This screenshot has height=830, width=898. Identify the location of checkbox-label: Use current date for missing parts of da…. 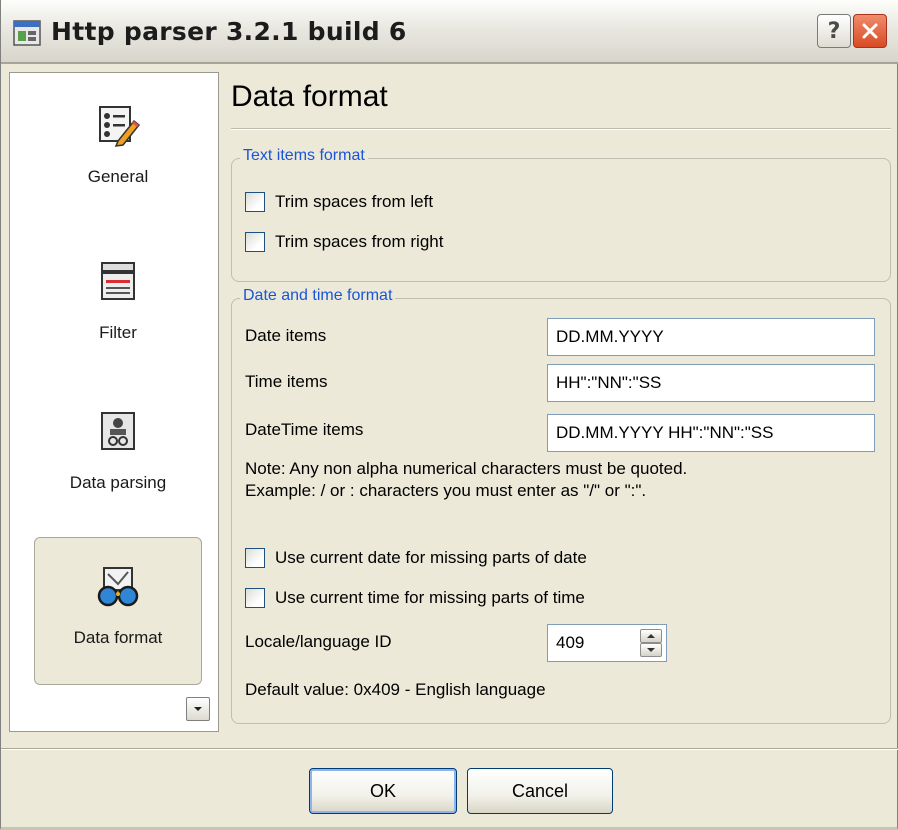
(431, 557).